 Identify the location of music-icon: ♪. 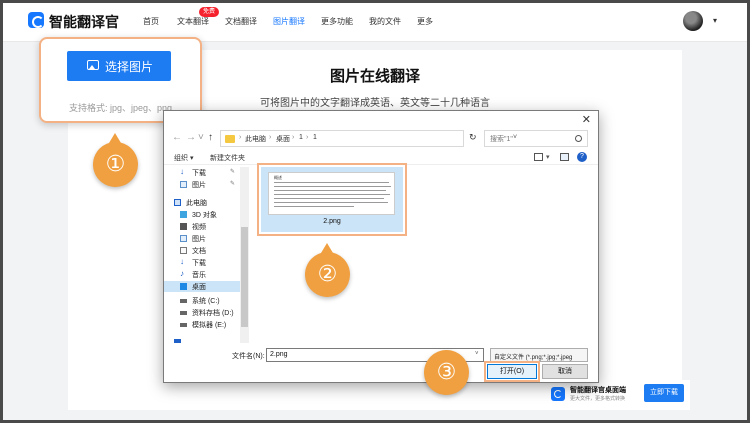
(182, 273).